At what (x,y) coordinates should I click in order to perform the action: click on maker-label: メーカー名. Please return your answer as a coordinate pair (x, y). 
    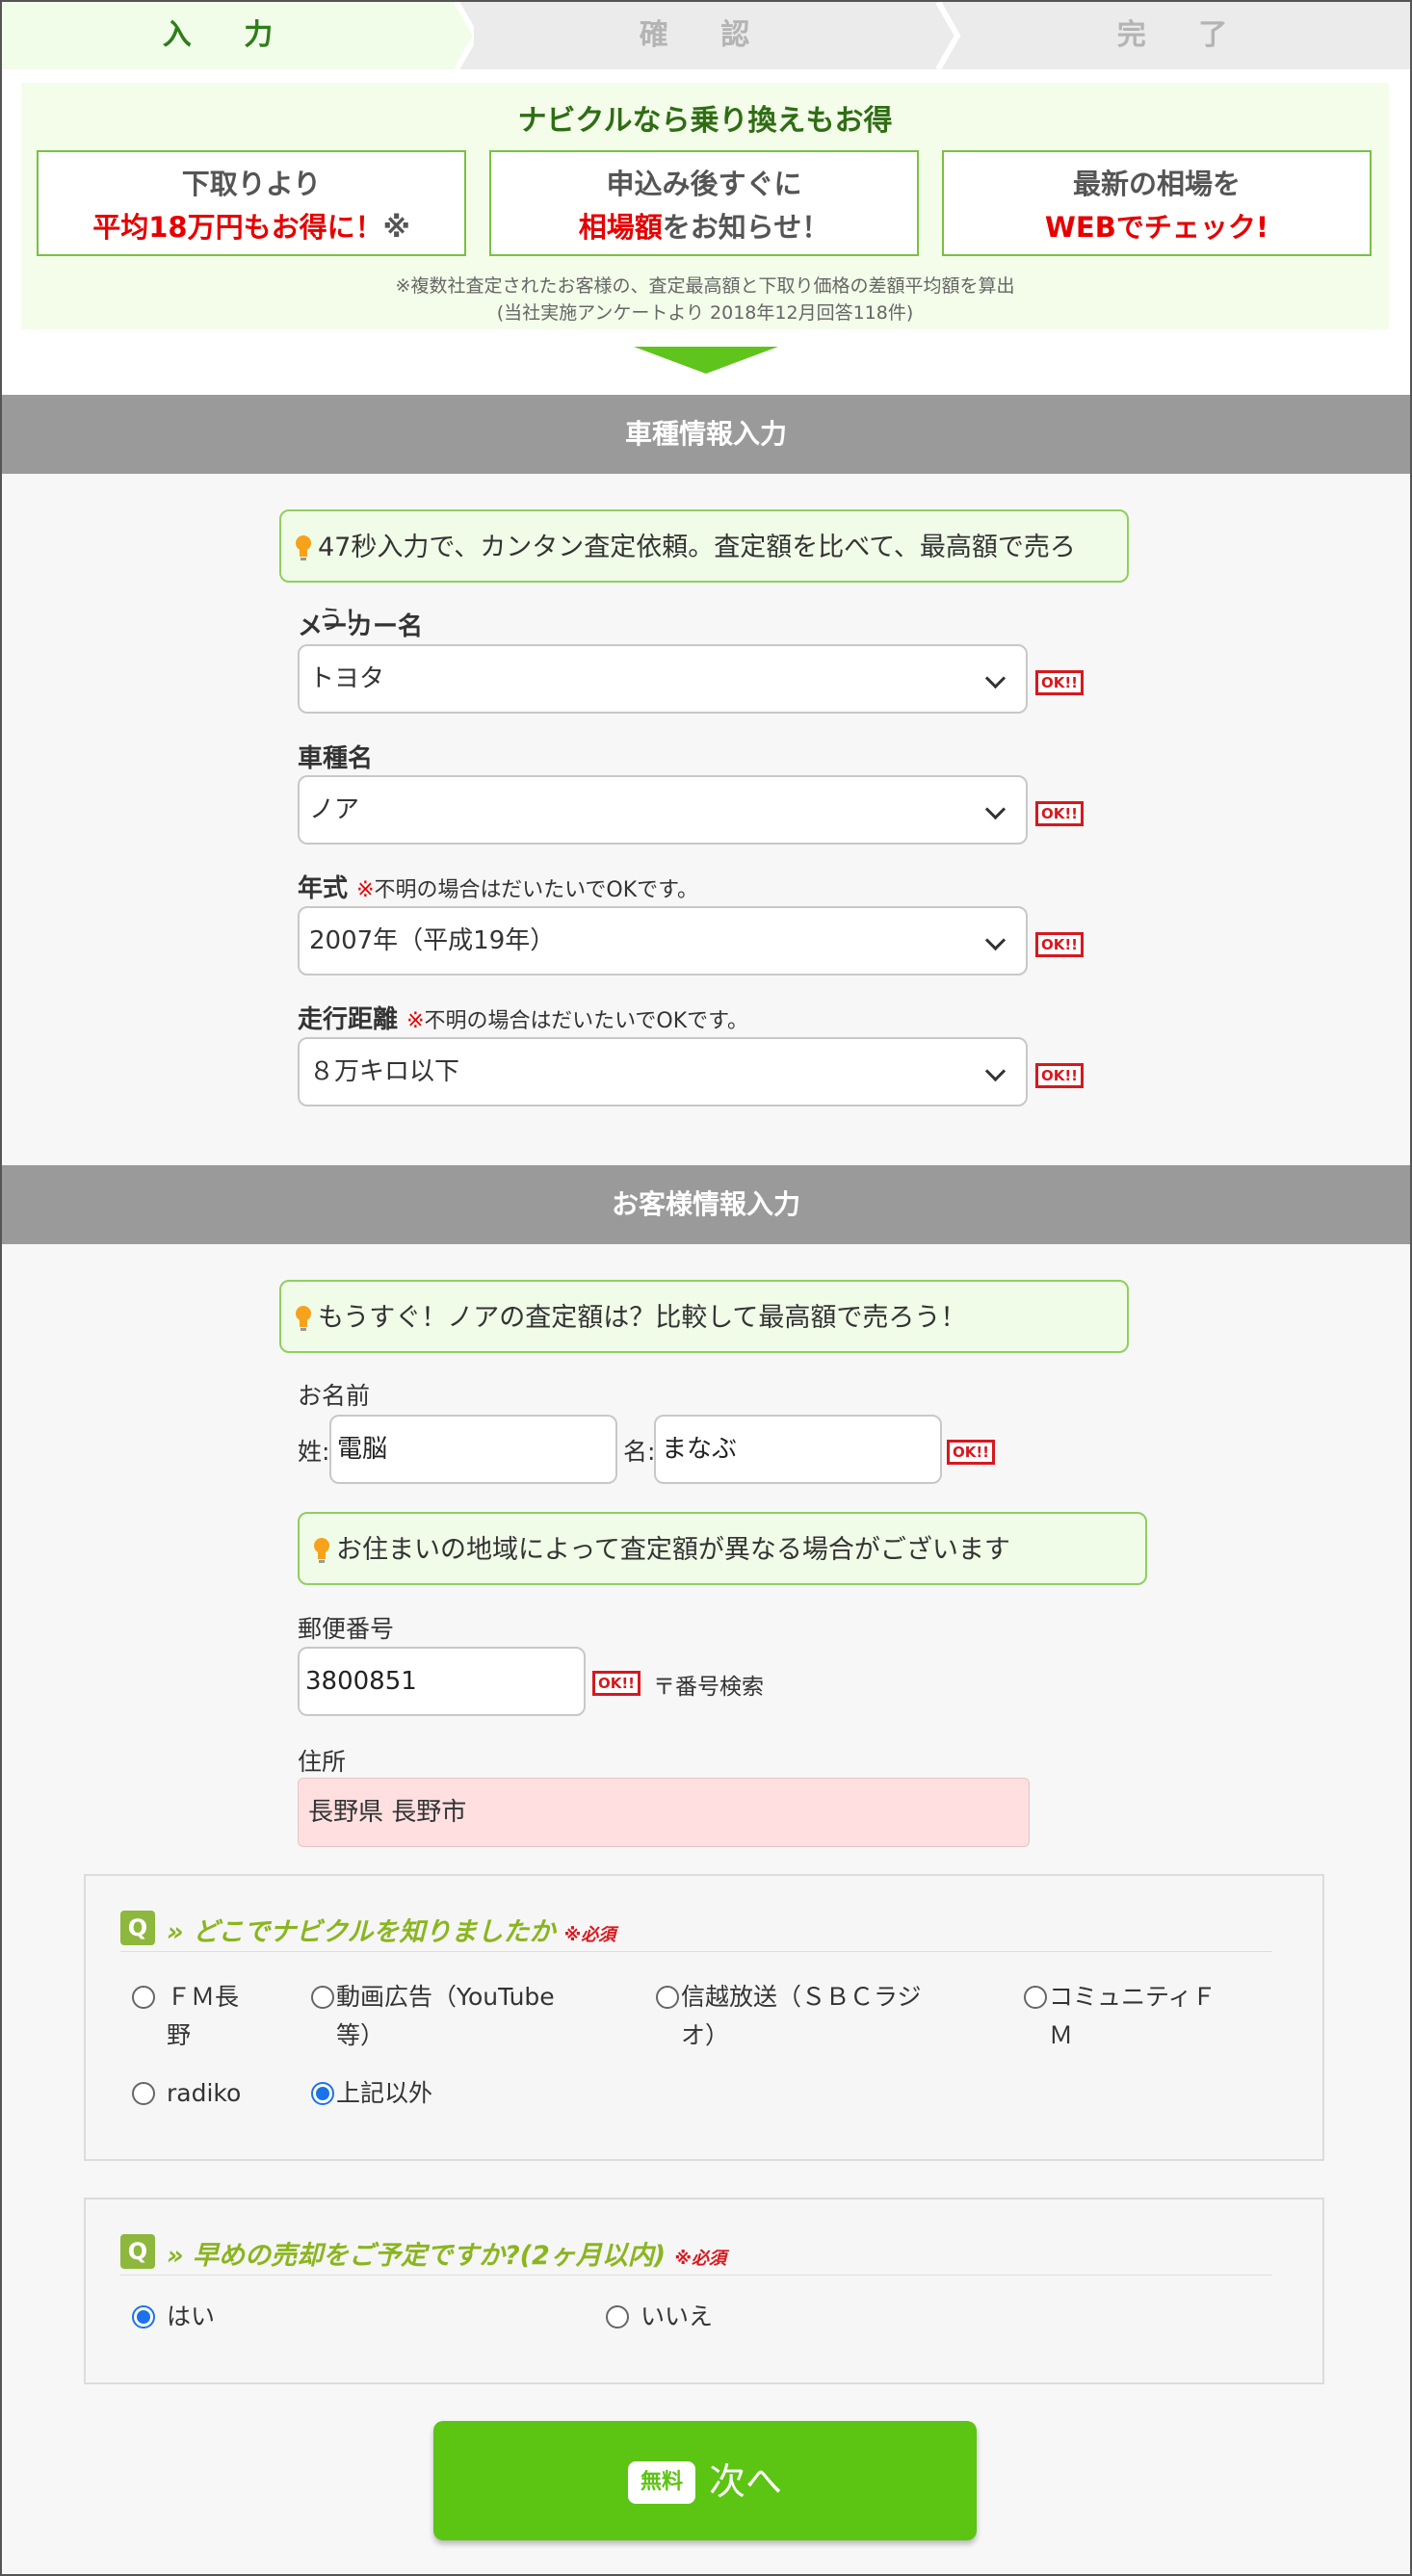
    Looking at the image, I should click on (361, 626).